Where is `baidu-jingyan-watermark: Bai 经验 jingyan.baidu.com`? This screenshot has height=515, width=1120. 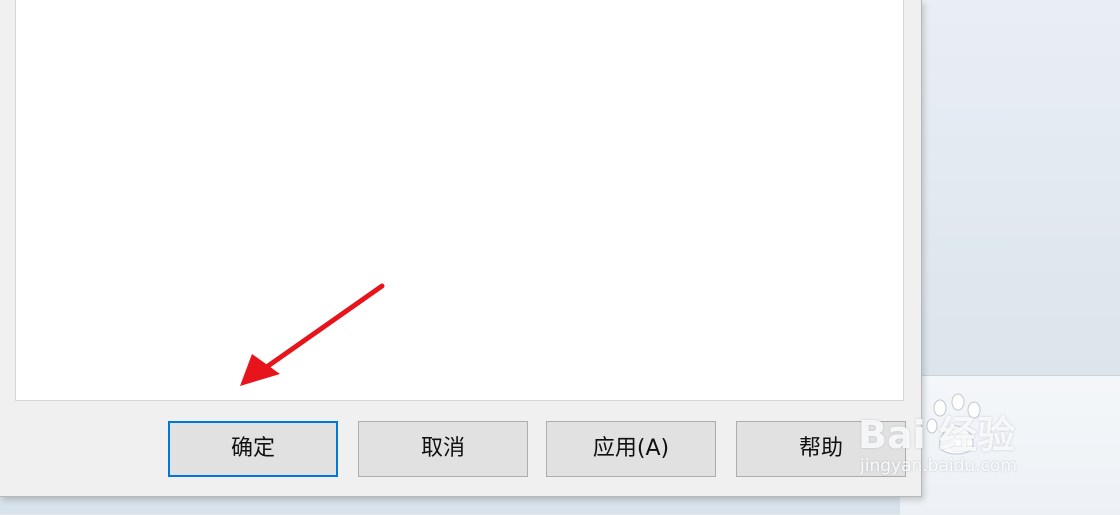
baidu-jingyan-watermark: Bai 经验 jingyan.baidu.com is located at coordinates (963, 440).